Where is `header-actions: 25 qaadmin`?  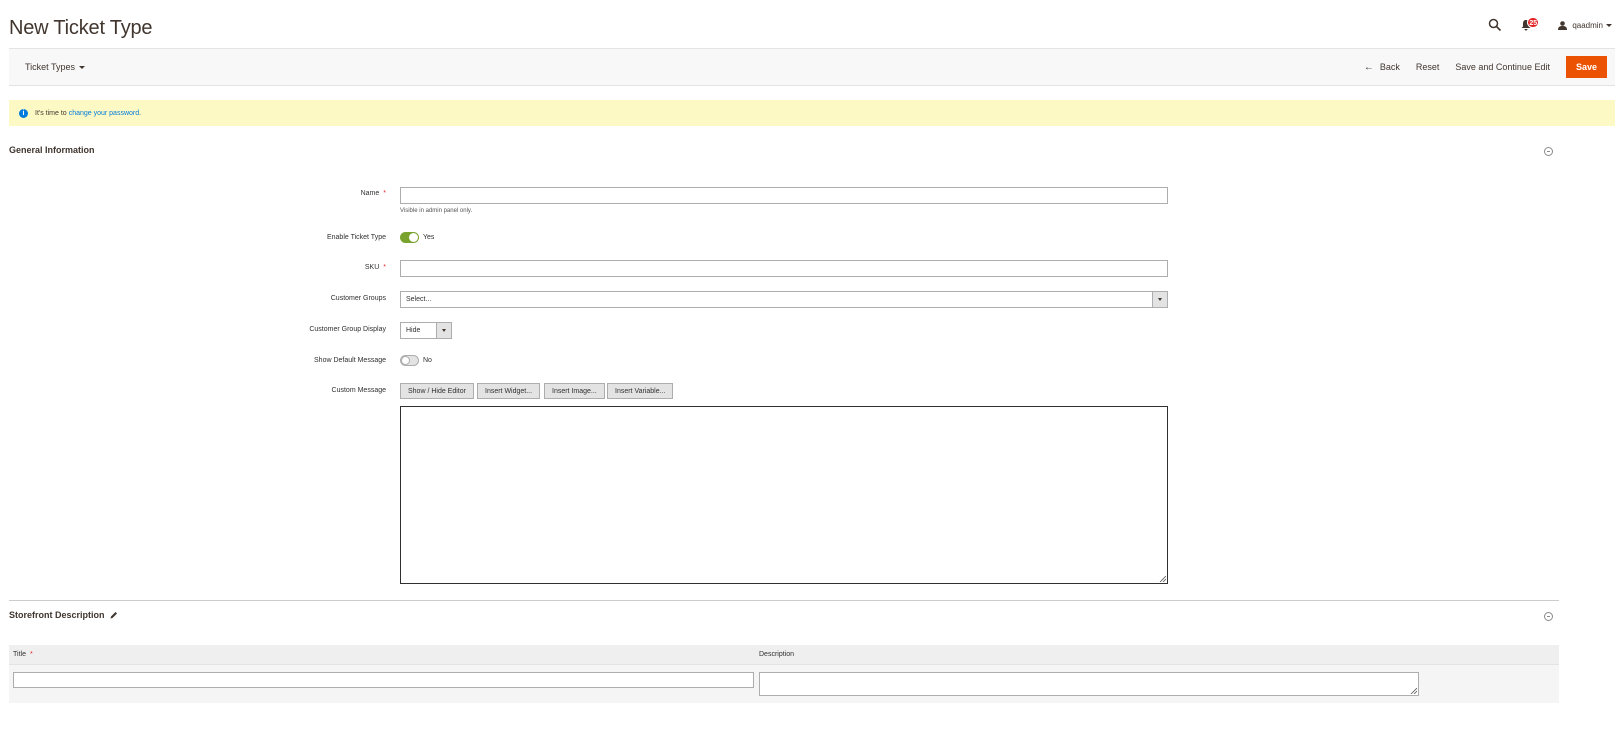 header-actions: 25 qaadmin is located at coordinates (1550, 25).